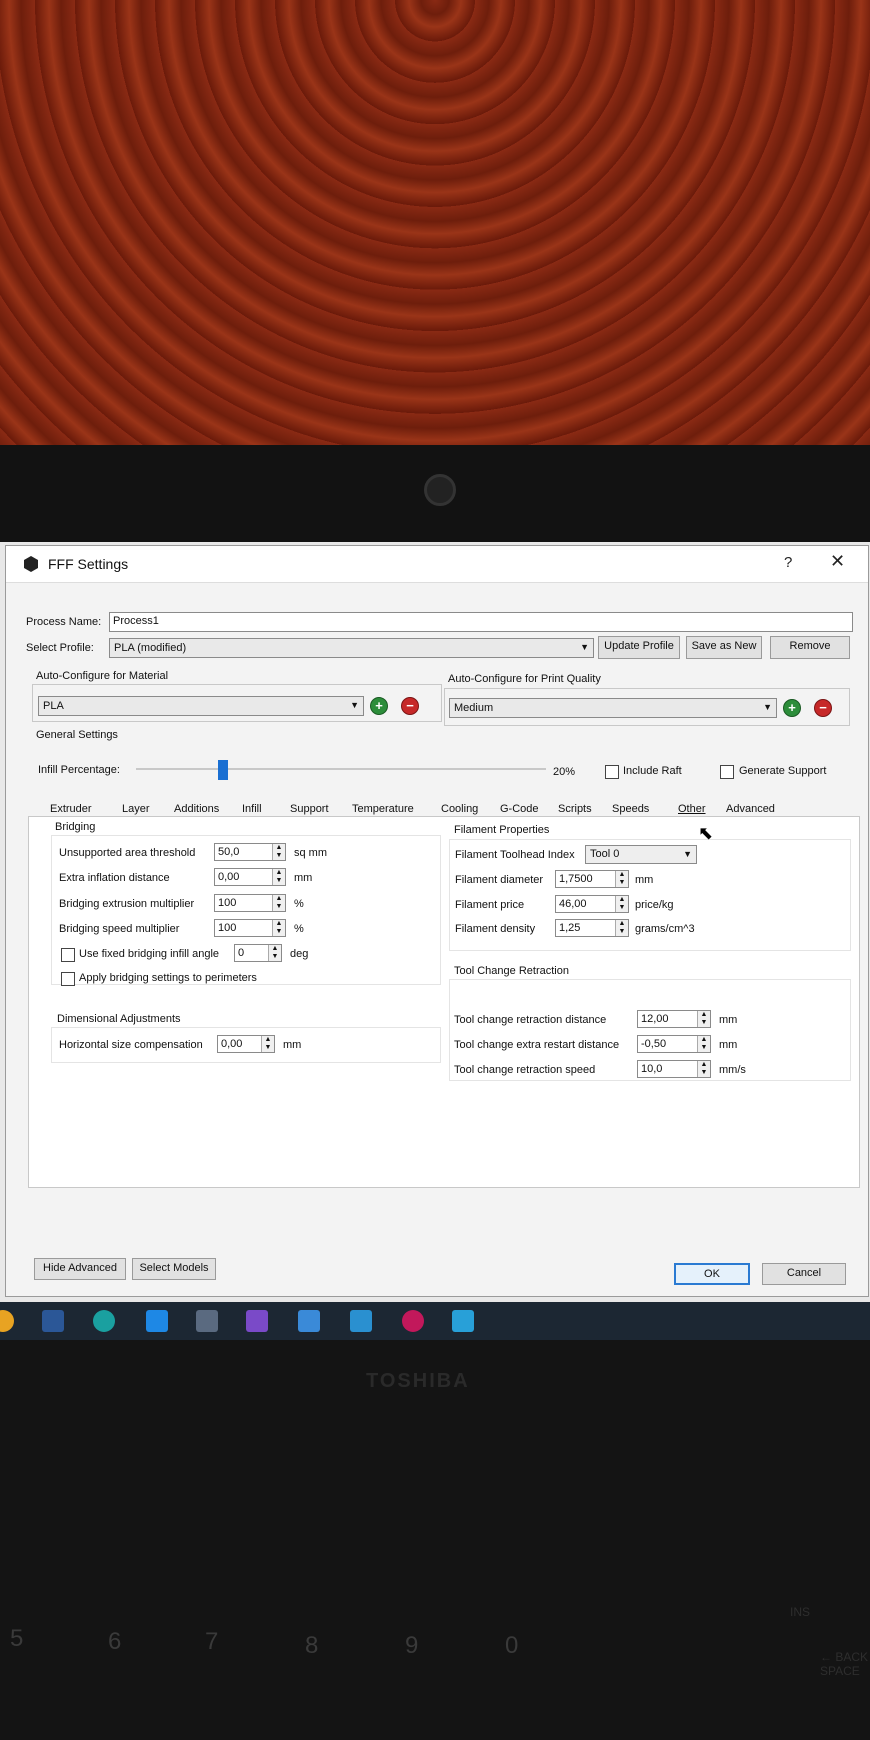  What do you see at coordinates (250, 852) in the screenshot?
I see `unsupported-area-input: 50,0 ▲ ▼` at bounding box center [250, 852].